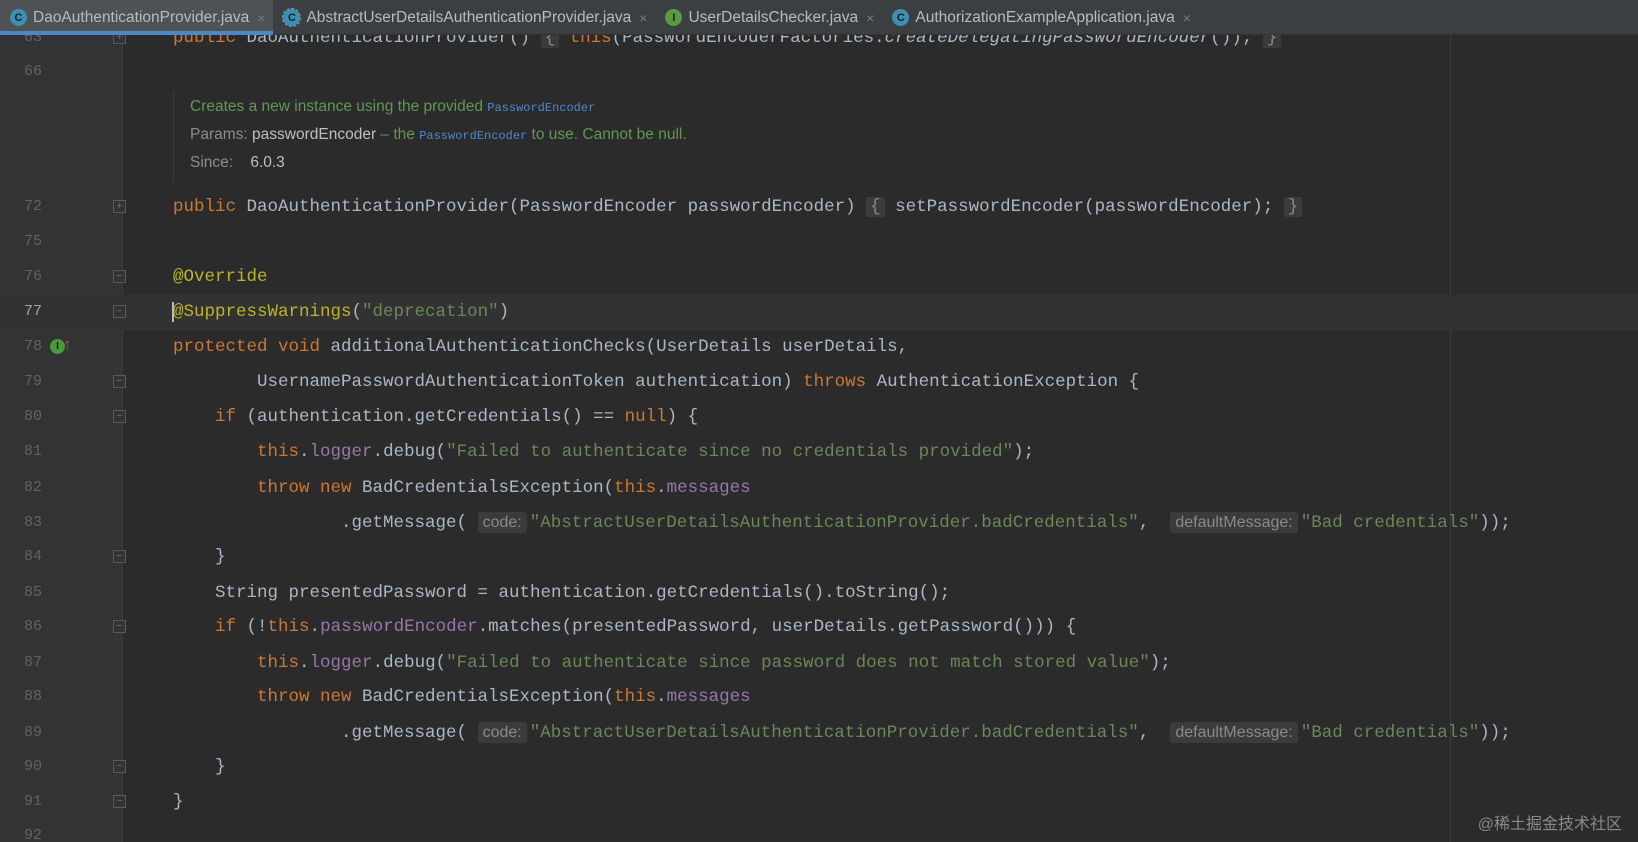 The width and height of the screenshot is (1638, 842). Describe the element at coordinates (488, 488) in the screenshot. I see `code-token: BadCredentialsException(` at that location.